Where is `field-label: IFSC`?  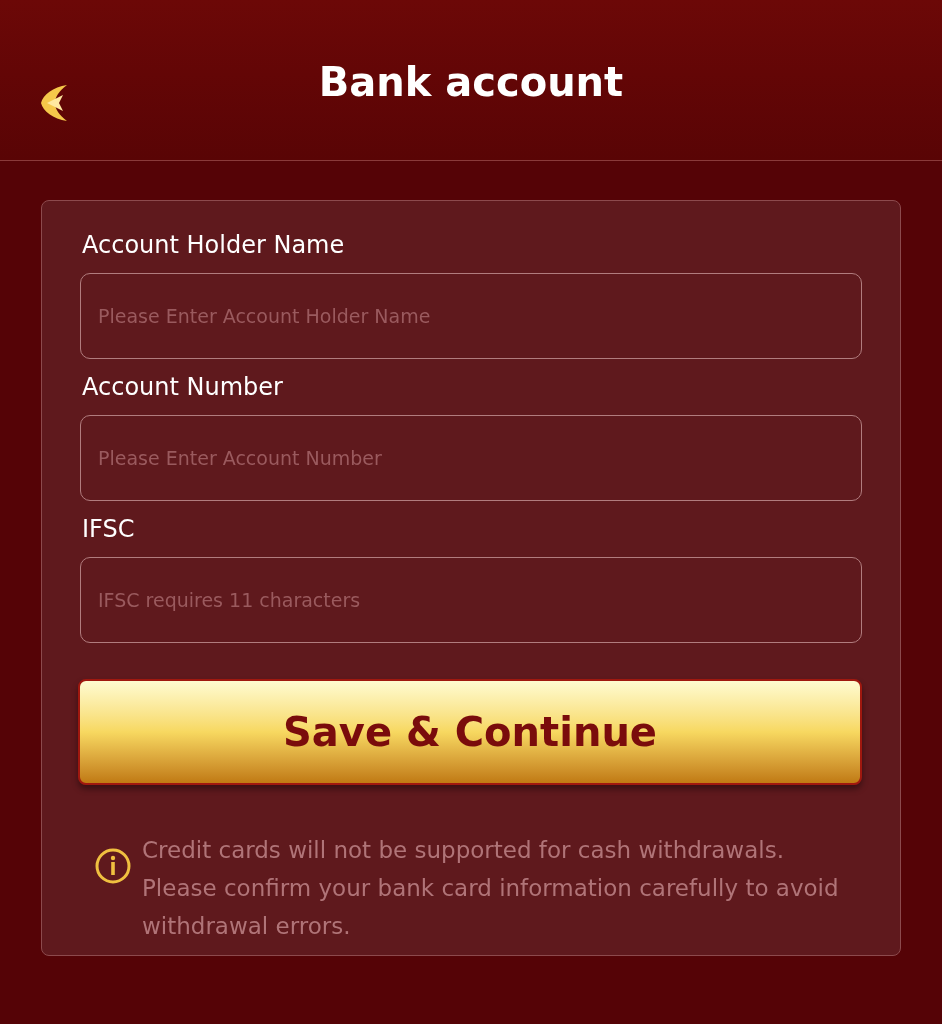
field-label: IFSC is located at coordinates (109, 529).